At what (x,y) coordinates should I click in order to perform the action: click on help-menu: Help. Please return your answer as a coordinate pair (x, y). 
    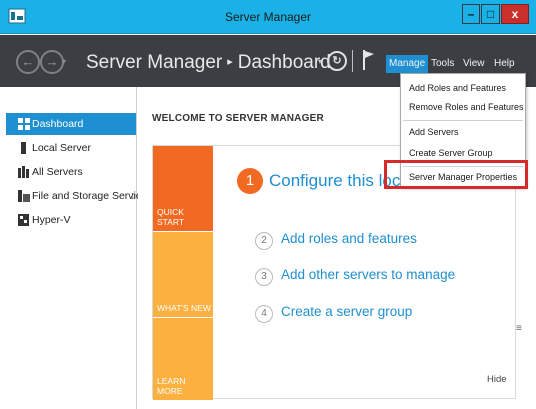
    Looking at the image, I should click on (504, 64).